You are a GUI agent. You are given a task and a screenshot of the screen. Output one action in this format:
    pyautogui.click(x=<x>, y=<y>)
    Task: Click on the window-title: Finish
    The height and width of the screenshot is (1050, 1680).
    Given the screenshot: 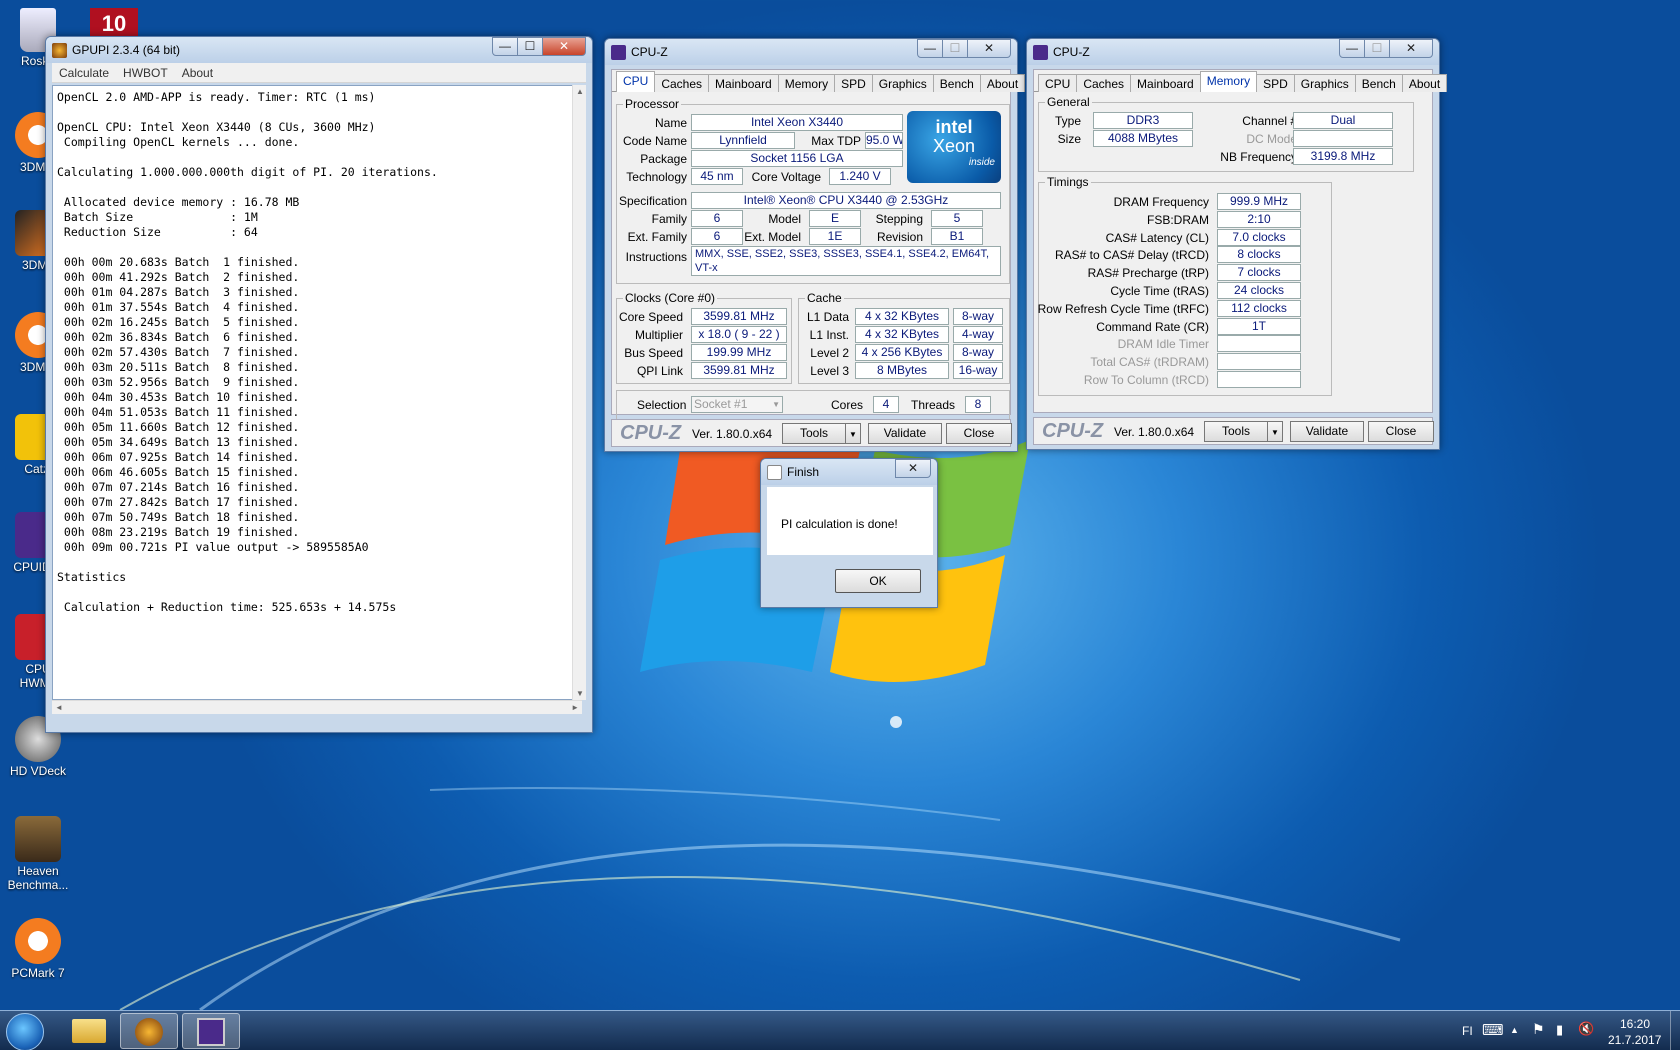 What is the action you would take?
    pyautogui.click(x=803, y=472)
    